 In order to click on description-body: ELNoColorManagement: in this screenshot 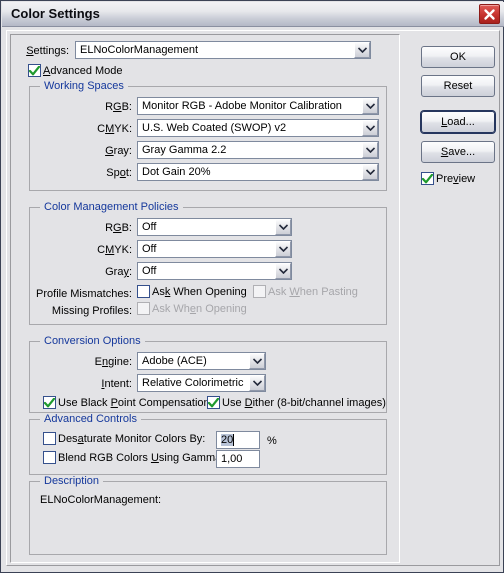, I will do `click(101, 500)`.